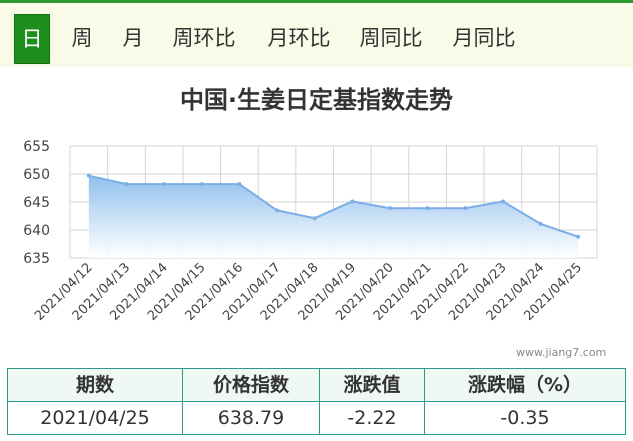 The height and width of the screenshot is (441, 633). What do you see at coordinates (525, 418) in the screenshot?
I see `cell-change-percent: -0.35` at bounding box center [525, 418].